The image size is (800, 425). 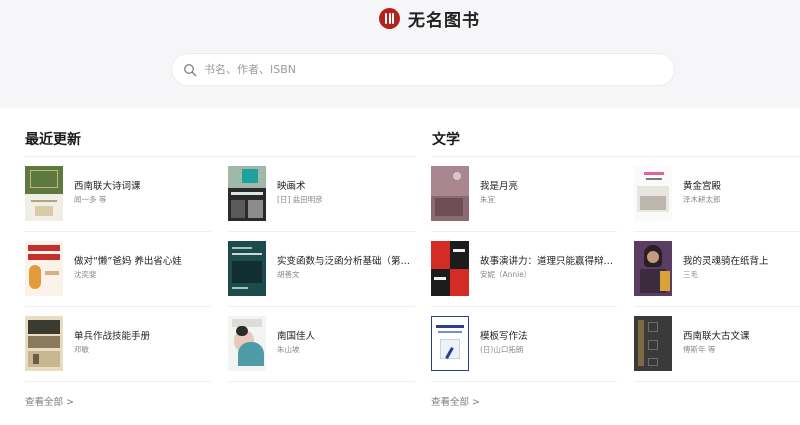 What do you see at coordinates (288, 349) in the screenshot?
I see `book-author: 朱山坡` at bounding box center [288, 349].